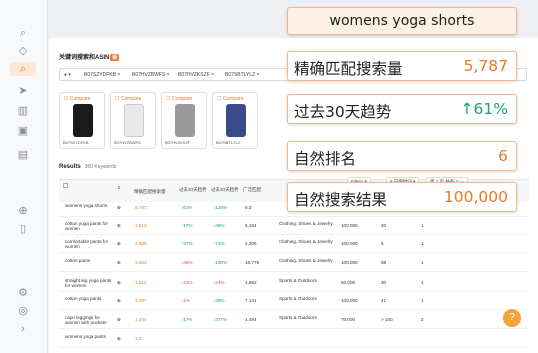 This screenshot has height=353, width=538. I want to click on select-all-checkbox, so click(65, 185).